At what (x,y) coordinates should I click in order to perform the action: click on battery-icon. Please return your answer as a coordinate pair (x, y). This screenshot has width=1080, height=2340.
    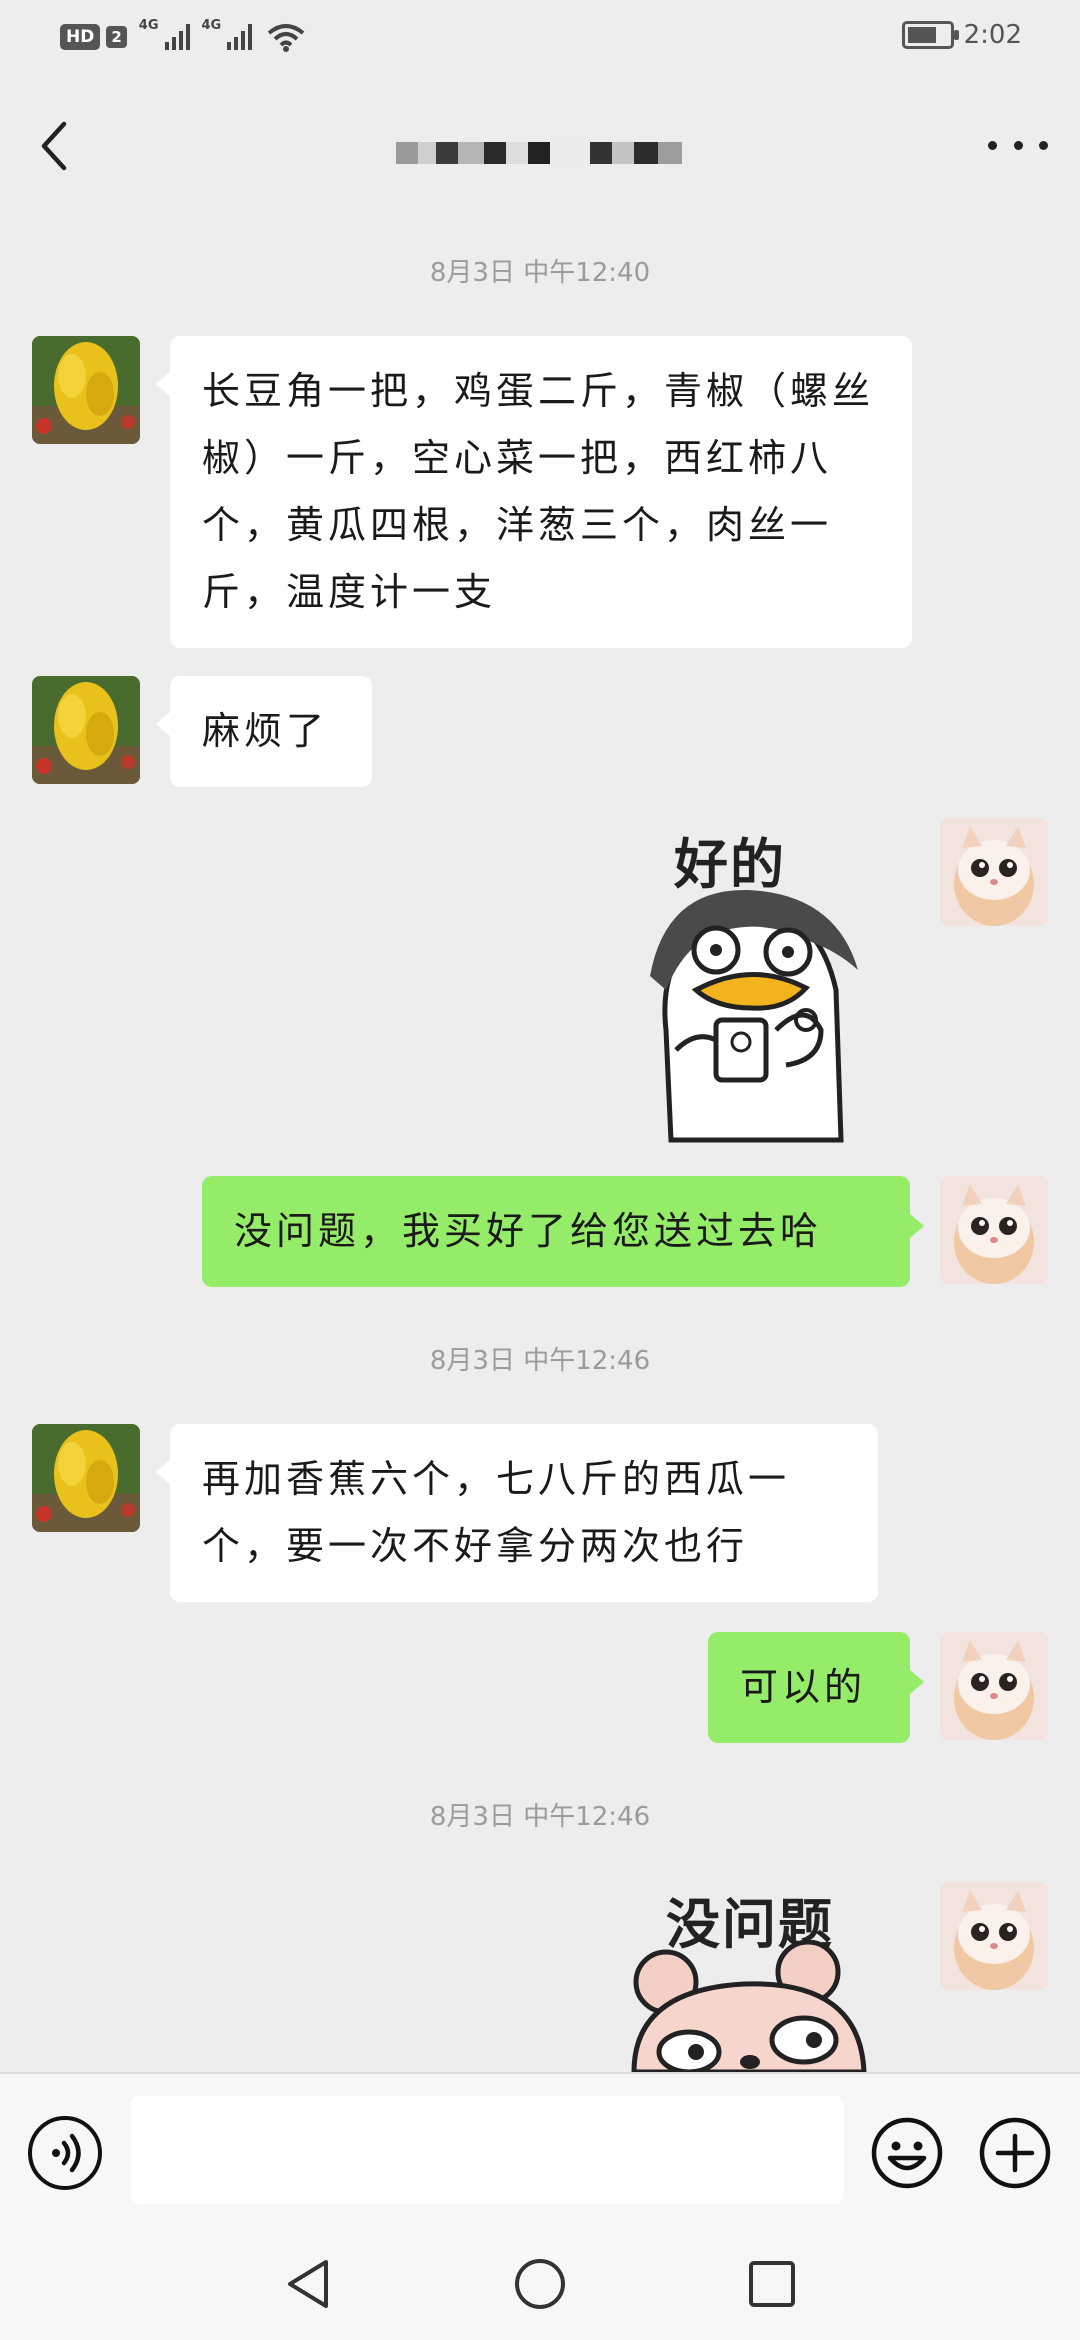
    Looking at the image, I should click on (930, 35).